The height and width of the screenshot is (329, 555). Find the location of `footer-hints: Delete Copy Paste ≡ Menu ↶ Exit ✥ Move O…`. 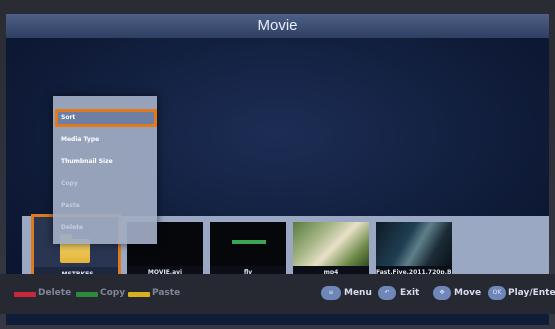

footer-hints: Delete Copy Paste ≡ Menu ↶ Exit ✥ Move O… is located at coordinates (277, 294).